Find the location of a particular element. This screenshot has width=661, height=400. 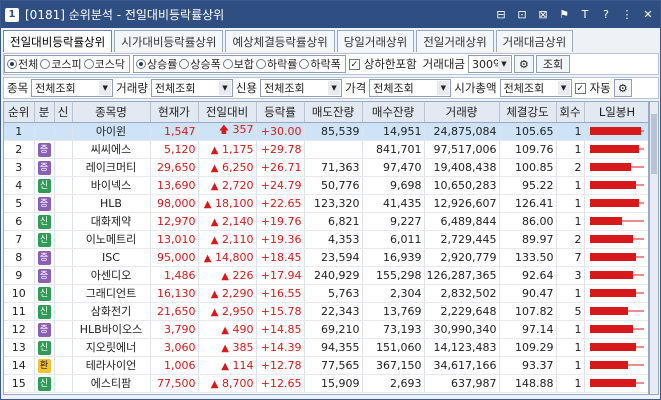

cell-name: ISC is located at coordinates (111, 257).